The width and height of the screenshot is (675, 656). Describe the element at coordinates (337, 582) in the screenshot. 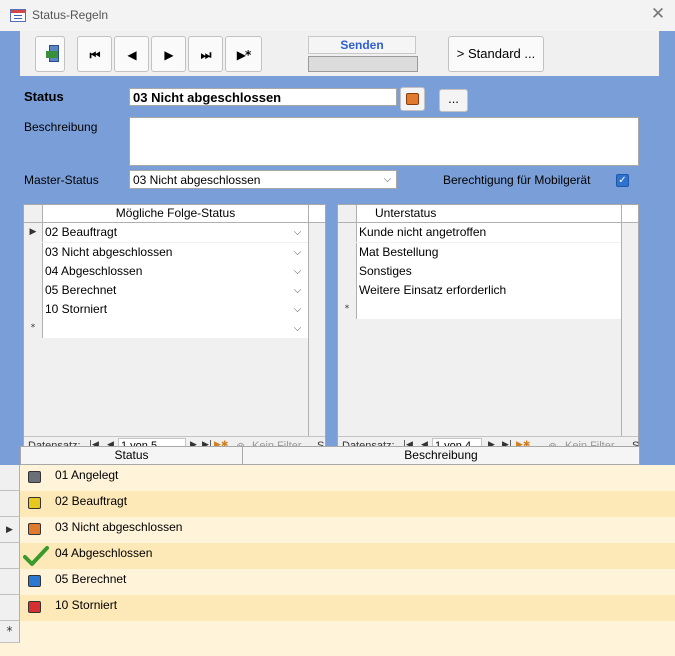

I see `list-item: 05 Berechnet` at that location.